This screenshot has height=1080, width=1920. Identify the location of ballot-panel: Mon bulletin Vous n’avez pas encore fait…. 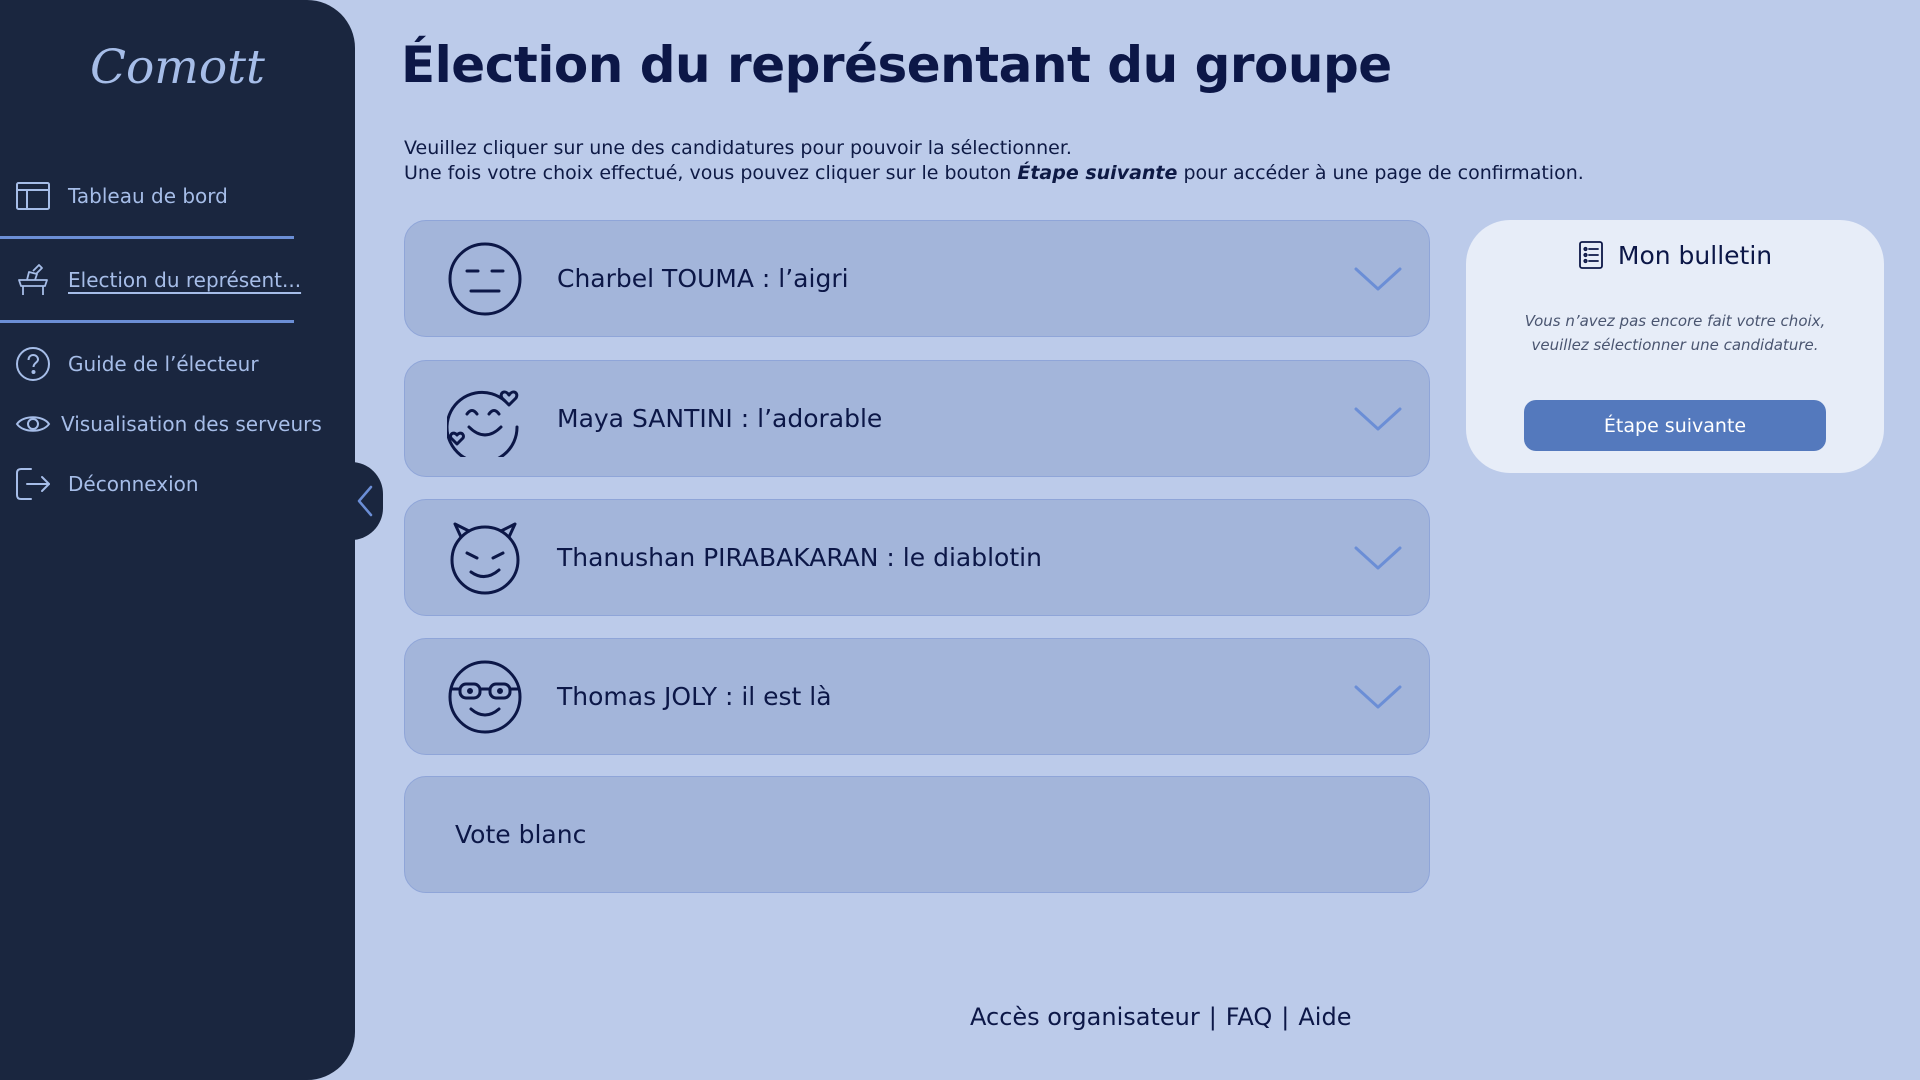
(1675, 346).